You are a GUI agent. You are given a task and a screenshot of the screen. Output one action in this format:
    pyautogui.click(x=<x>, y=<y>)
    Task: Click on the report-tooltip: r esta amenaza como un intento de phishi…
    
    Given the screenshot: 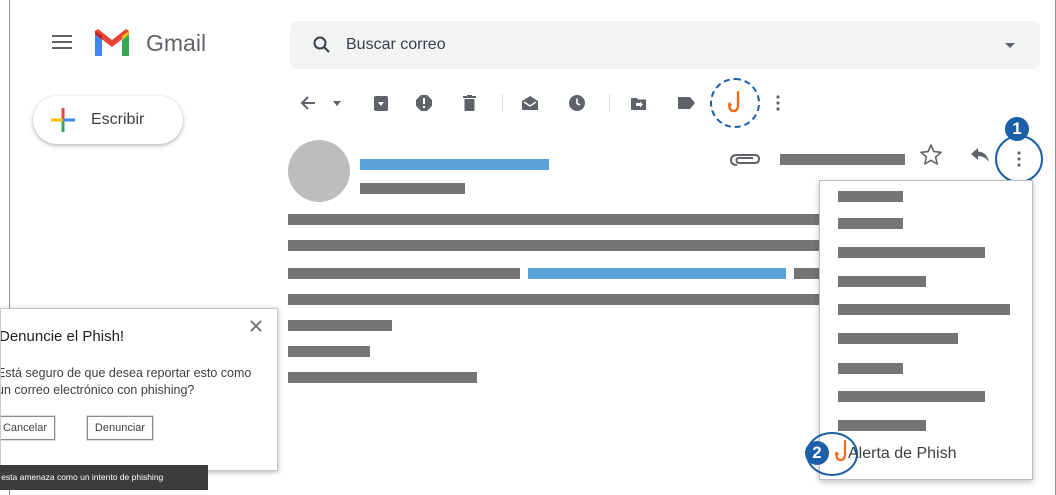 What is the action you would take?
    pyautogui.click(x=104, y=477)
    